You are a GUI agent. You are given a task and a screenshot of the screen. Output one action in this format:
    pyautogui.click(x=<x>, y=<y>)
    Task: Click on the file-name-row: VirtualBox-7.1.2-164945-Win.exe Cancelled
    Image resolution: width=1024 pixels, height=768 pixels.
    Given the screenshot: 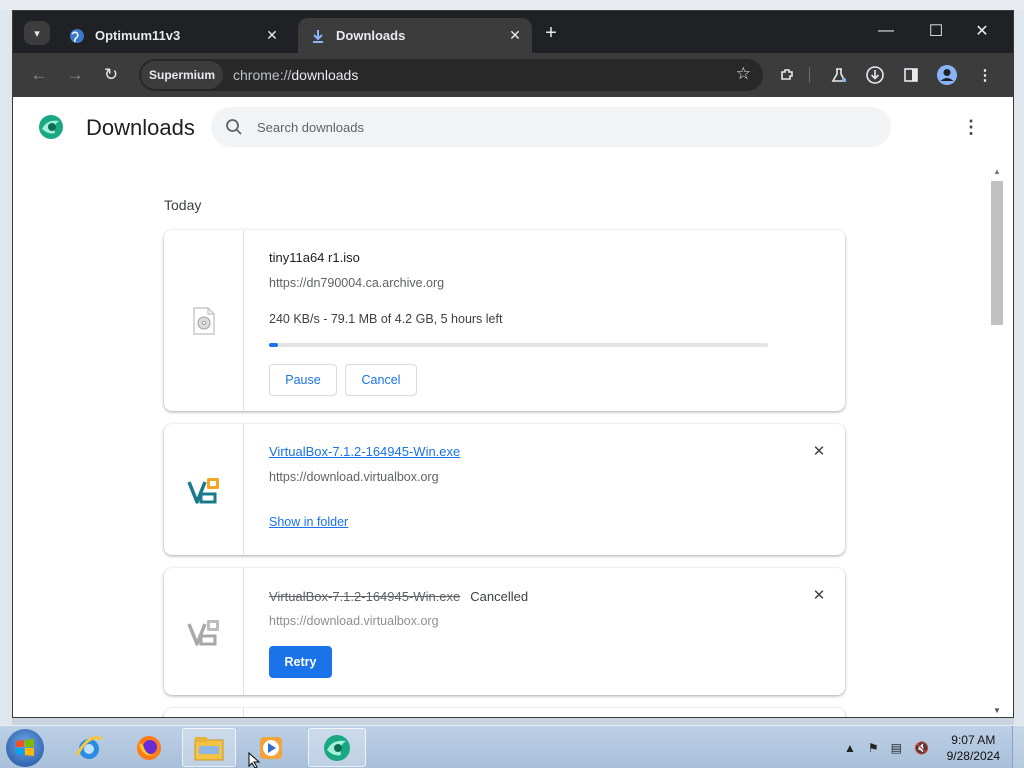 What is the action you would take?
    pyautogui.click(x=398, y=597)
    